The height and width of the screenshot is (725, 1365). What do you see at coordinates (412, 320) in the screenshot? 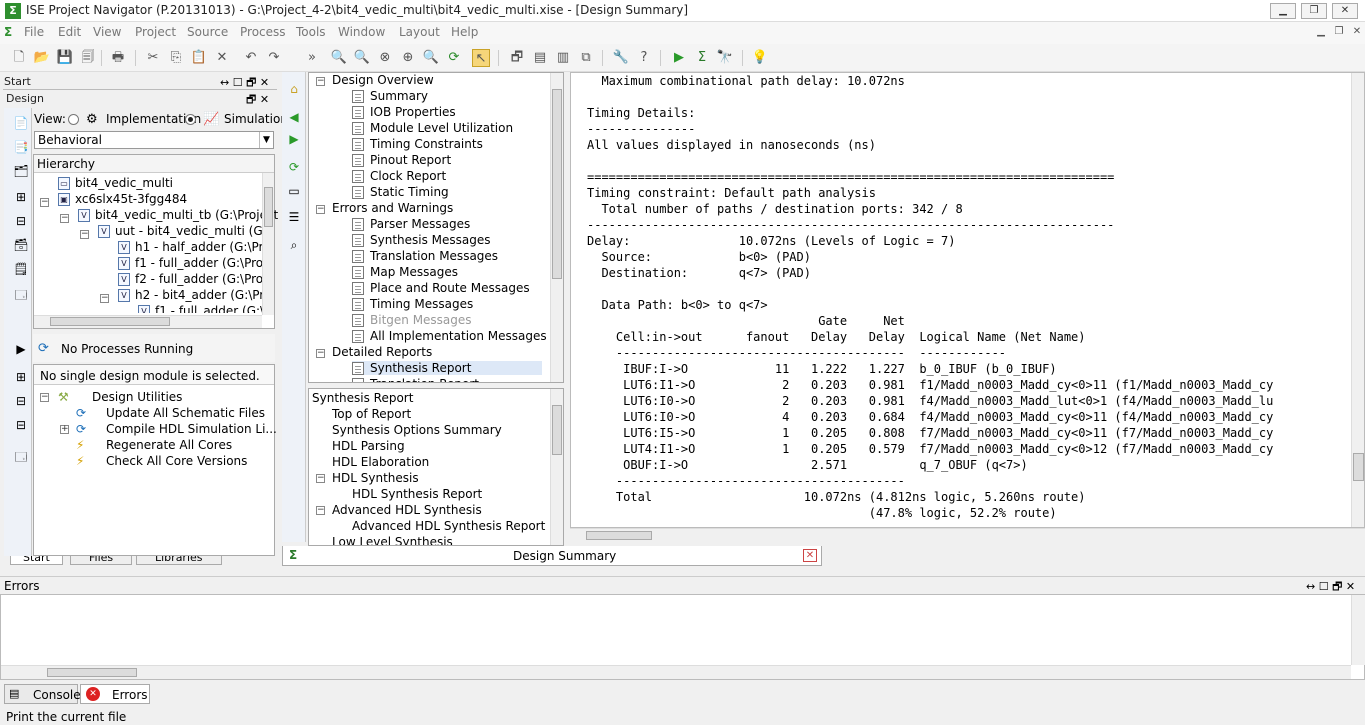
I see `overview-item: Bitgen Messages` at bounding box center [412, 320].